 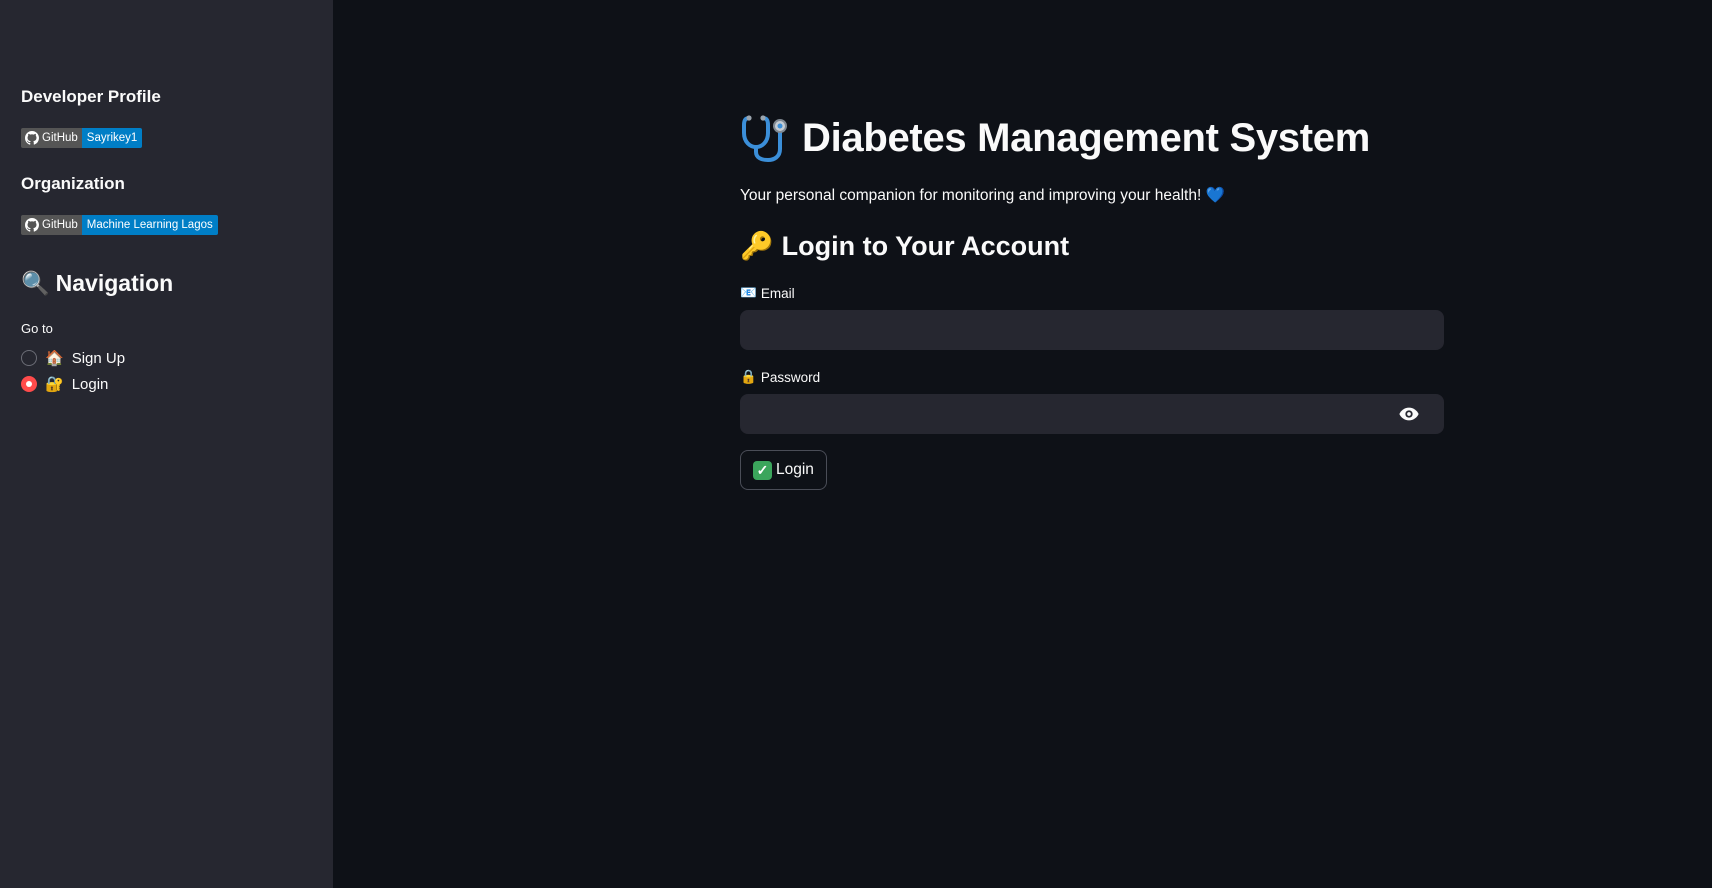 I want to click on login-button-label: Login, so click(x=795, y=469).